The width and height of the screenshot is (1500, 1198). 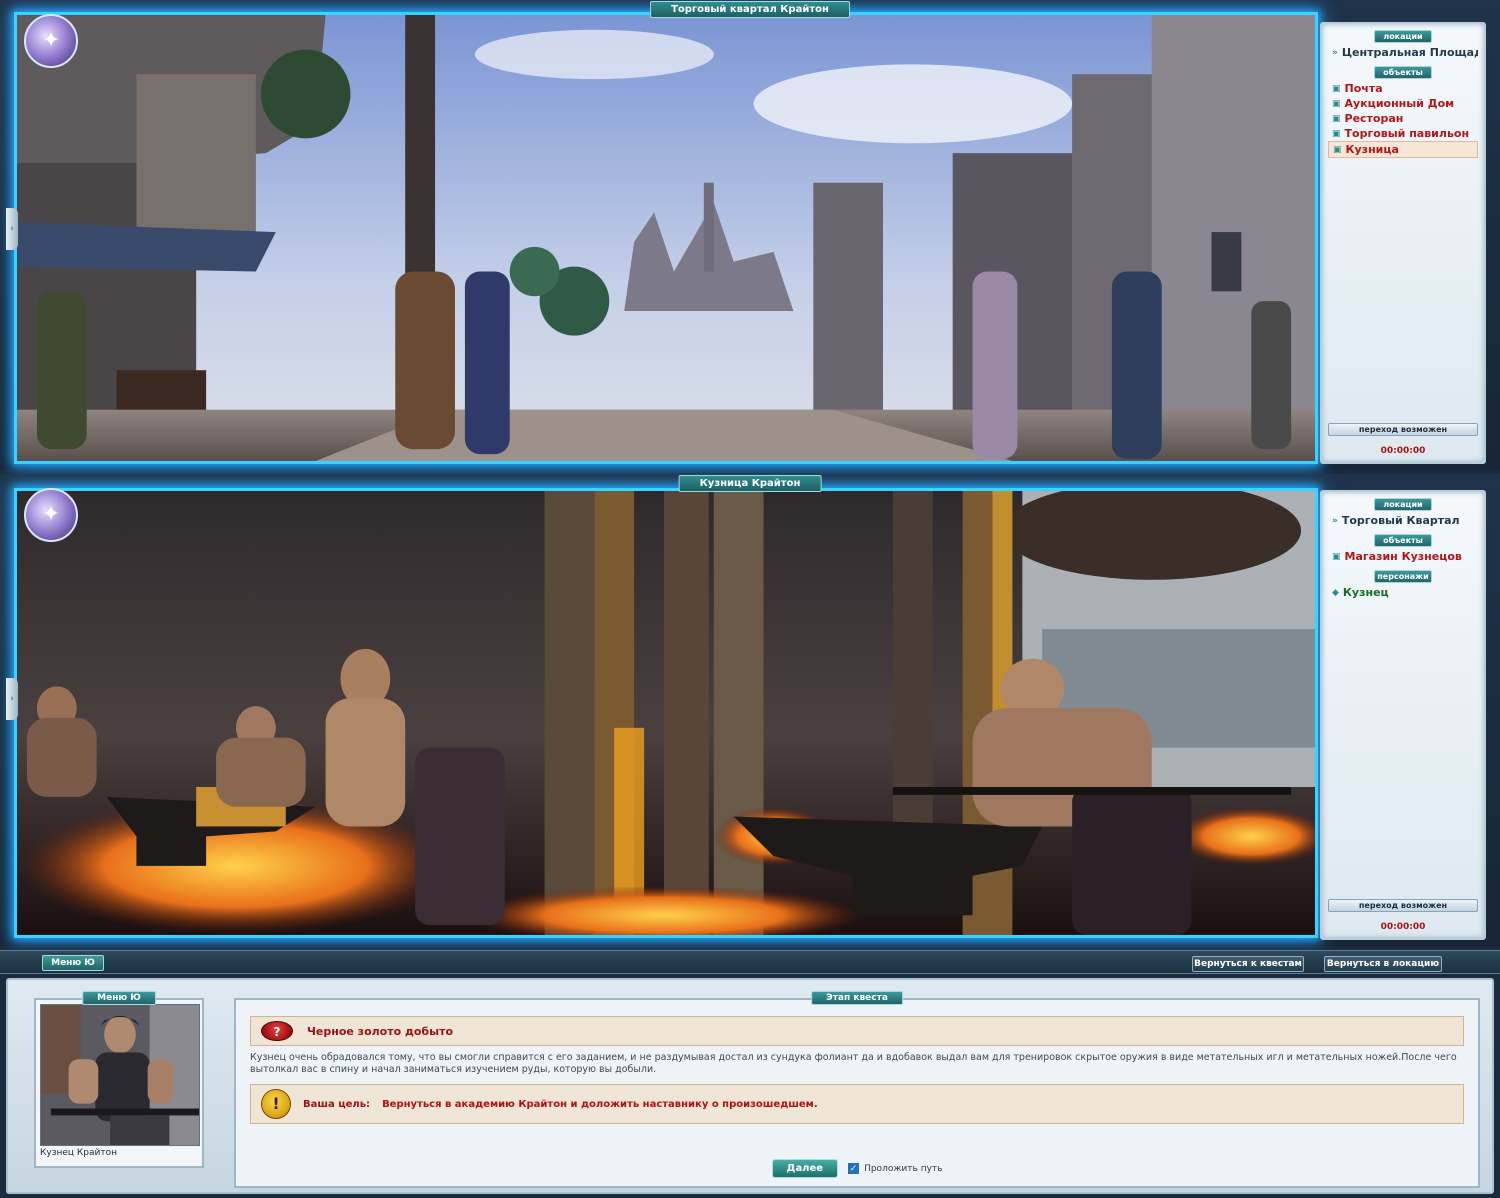 I want to click on build-path-label: Проложить путь, so click(x=903, y=1168).